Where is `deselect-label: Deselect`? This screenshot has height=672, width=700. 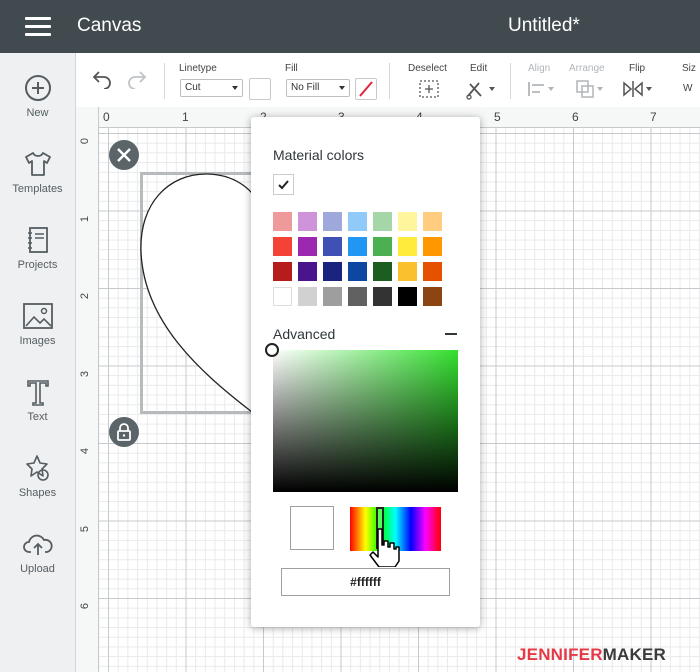 deselect-label: Deselect is located at coordinates (427, 68).